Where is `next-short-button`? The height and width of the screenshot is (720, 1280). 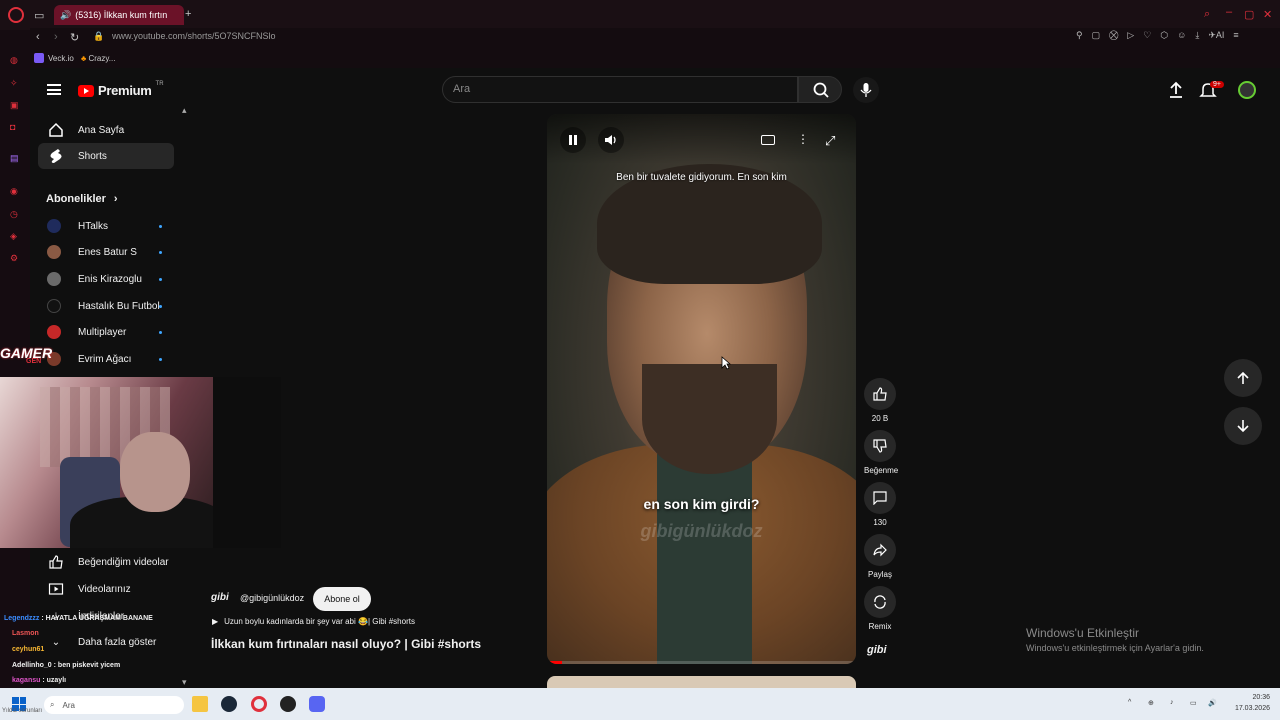 next-short-button is located at coordinates (1243, 426).